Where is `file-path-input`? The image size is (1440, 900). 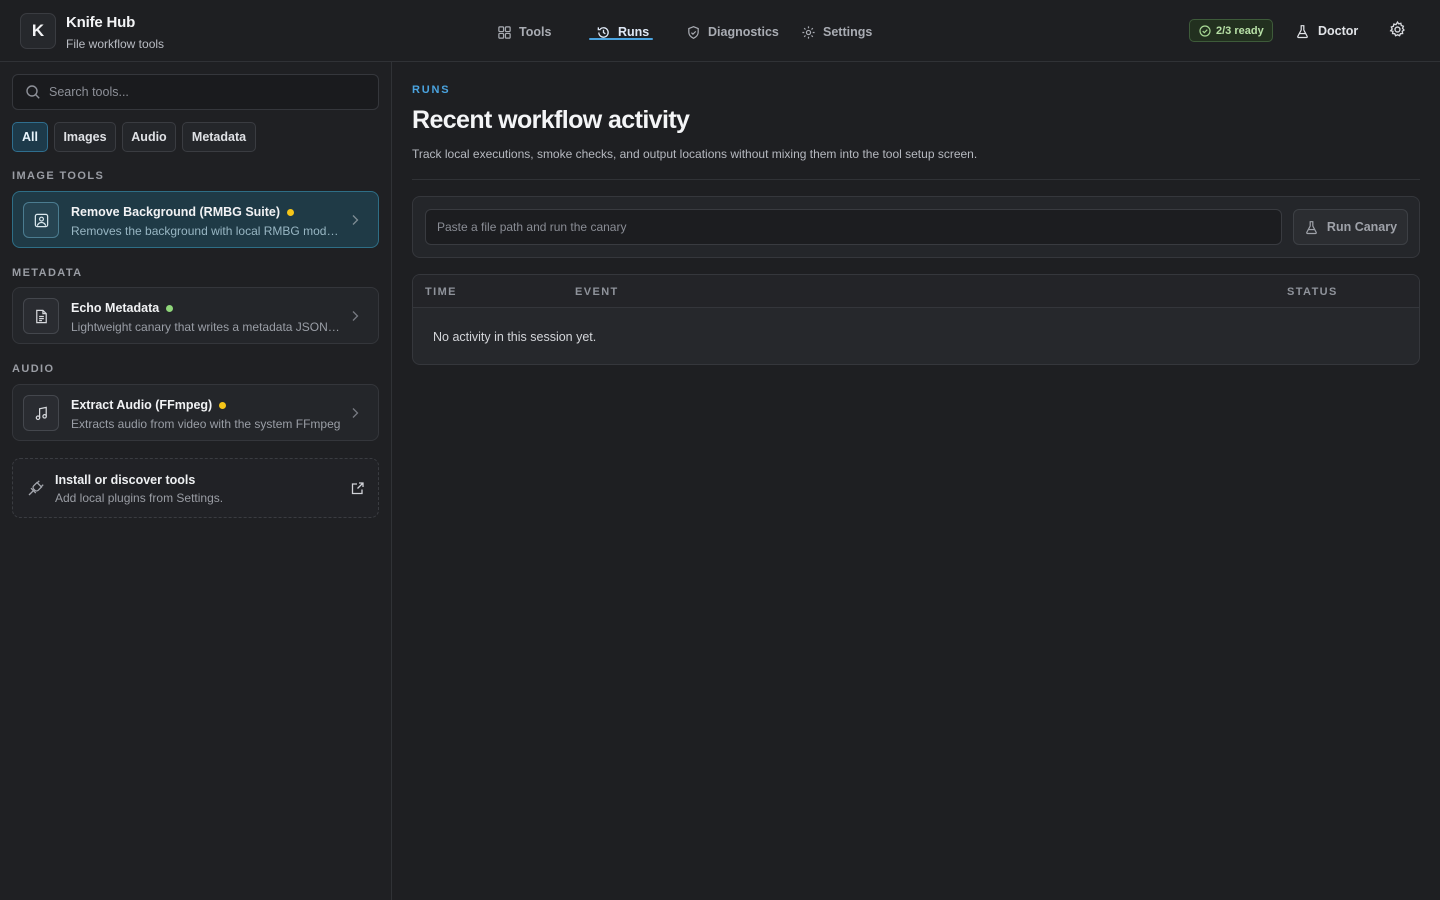 file-path-input is located at coordinates (853, 227).